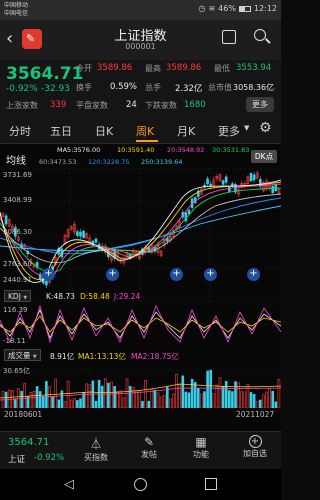 The width and height of the screenshot is (320, 500). Describe the element at coordinates (237, 8) in the screenshot. I see `status-right: ◷ ≋ 46% 12:12` at that location.